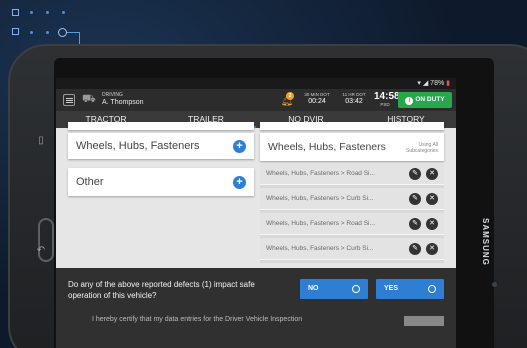  What do you see at coordinates (317, 101) in the screenshot?
I see `timer-value: 00:24` at bounding box center [317, 101].